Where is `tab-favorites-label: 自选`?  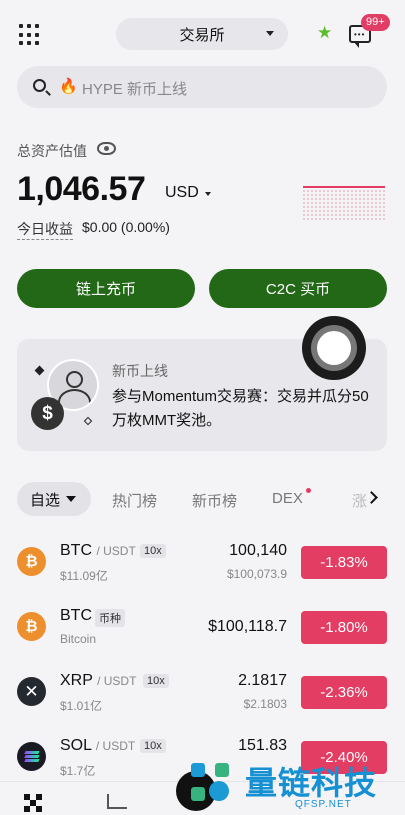
tab-favorites-label: 自选 is located at coordinates (45, 500).